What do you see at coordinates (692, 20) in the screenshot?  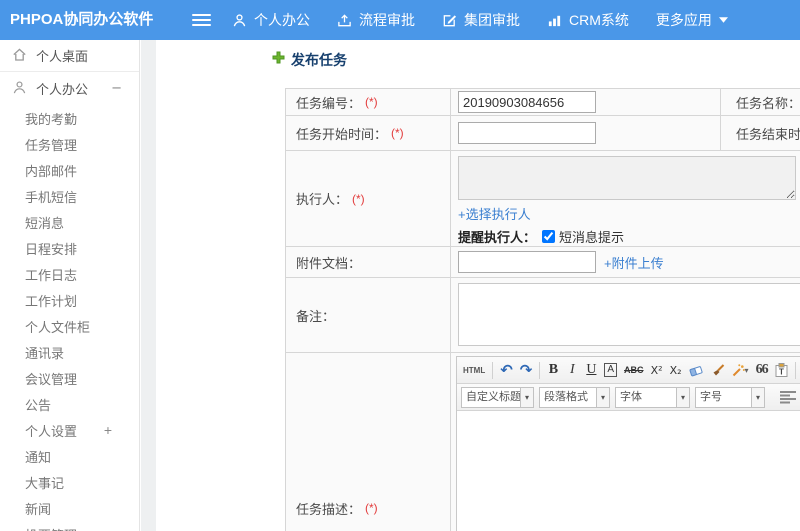 I see `nav-more-apps: 更多应用` at bounding box center [692, 20].